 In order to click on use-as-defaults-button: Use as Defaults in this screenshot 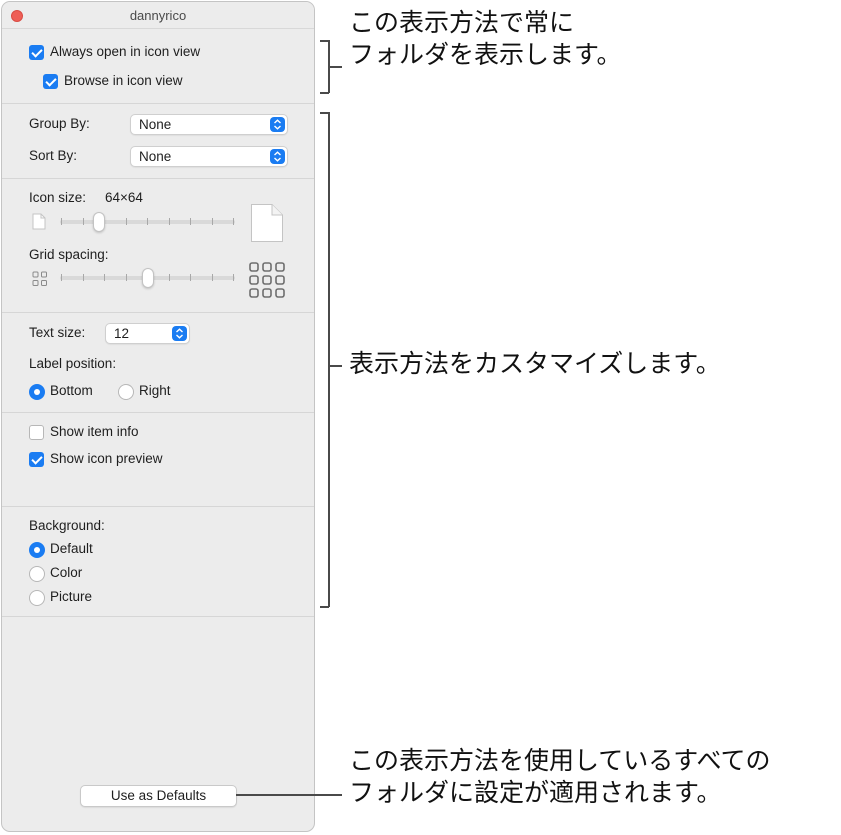, I will do `click(158, 796)`.